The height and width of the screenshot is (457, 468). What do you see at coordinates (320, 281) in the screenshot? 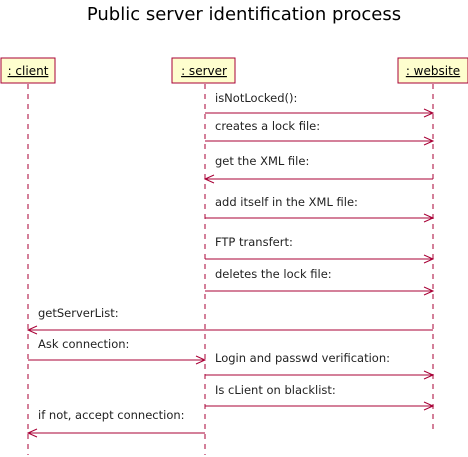
I see `message-6: deletes the lock file:` at bounding box center [320, 281].